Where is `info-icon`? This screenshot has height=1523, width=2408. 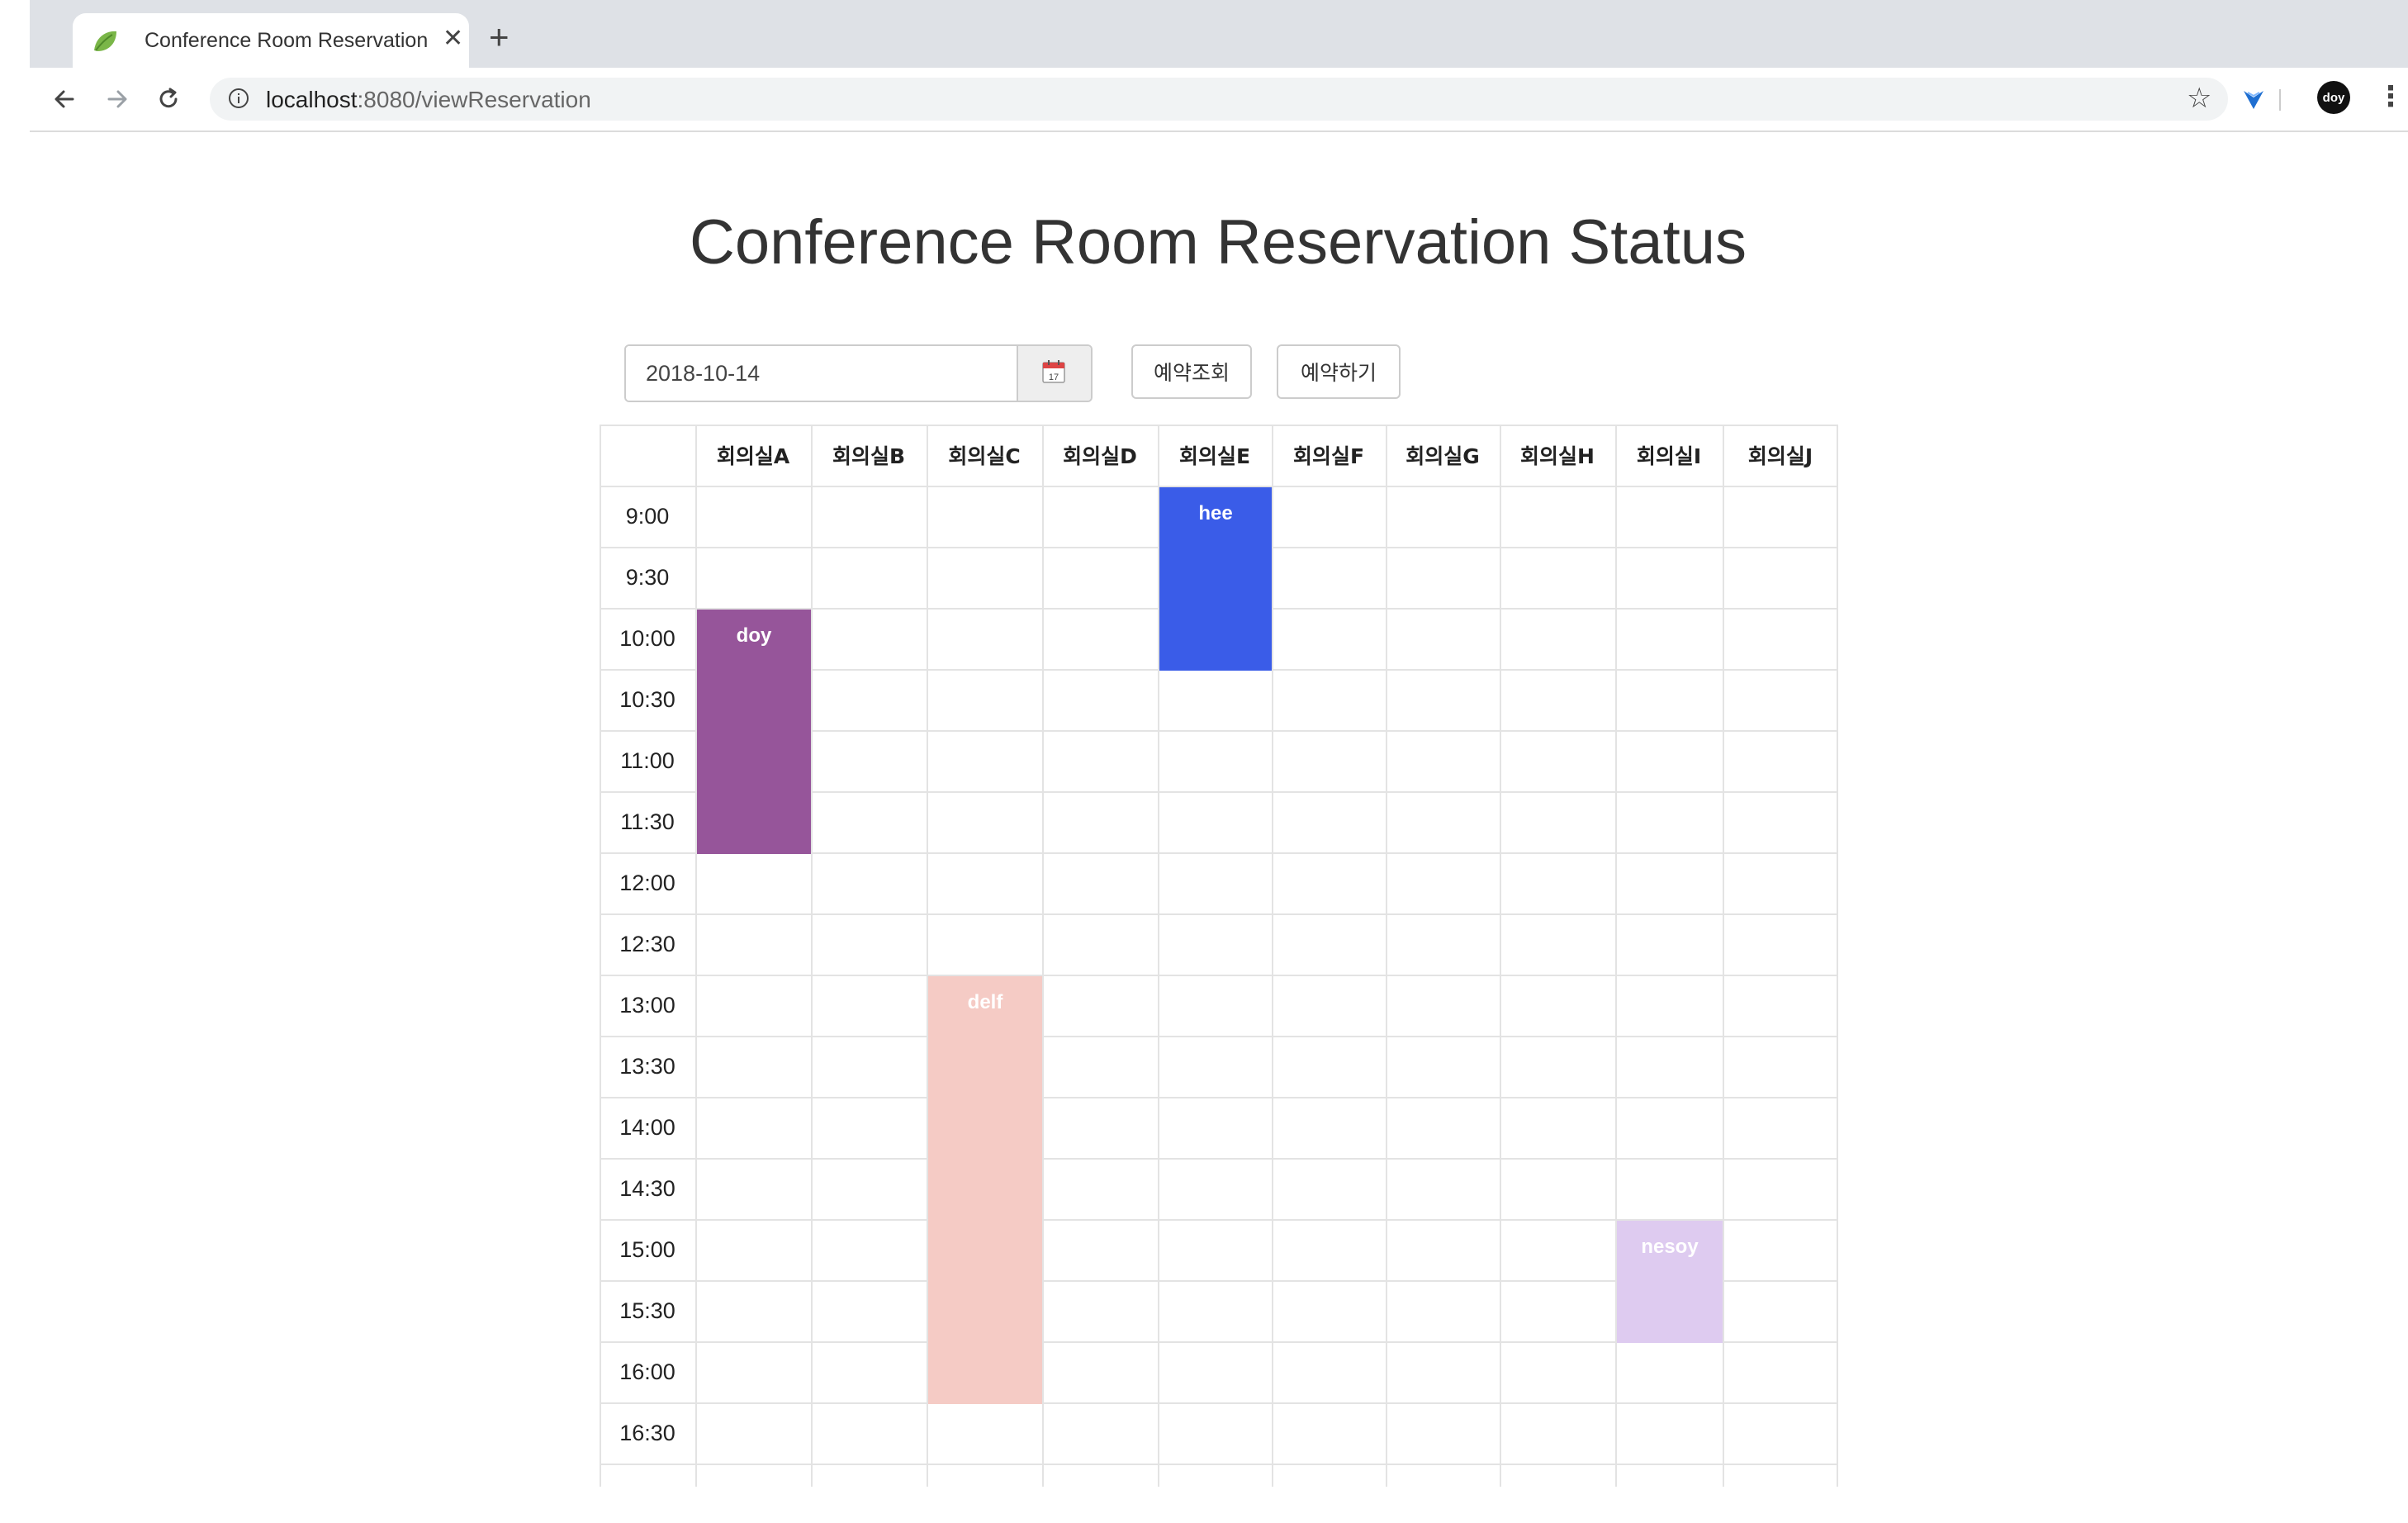
info-icon is located at coordinates (238, 98).